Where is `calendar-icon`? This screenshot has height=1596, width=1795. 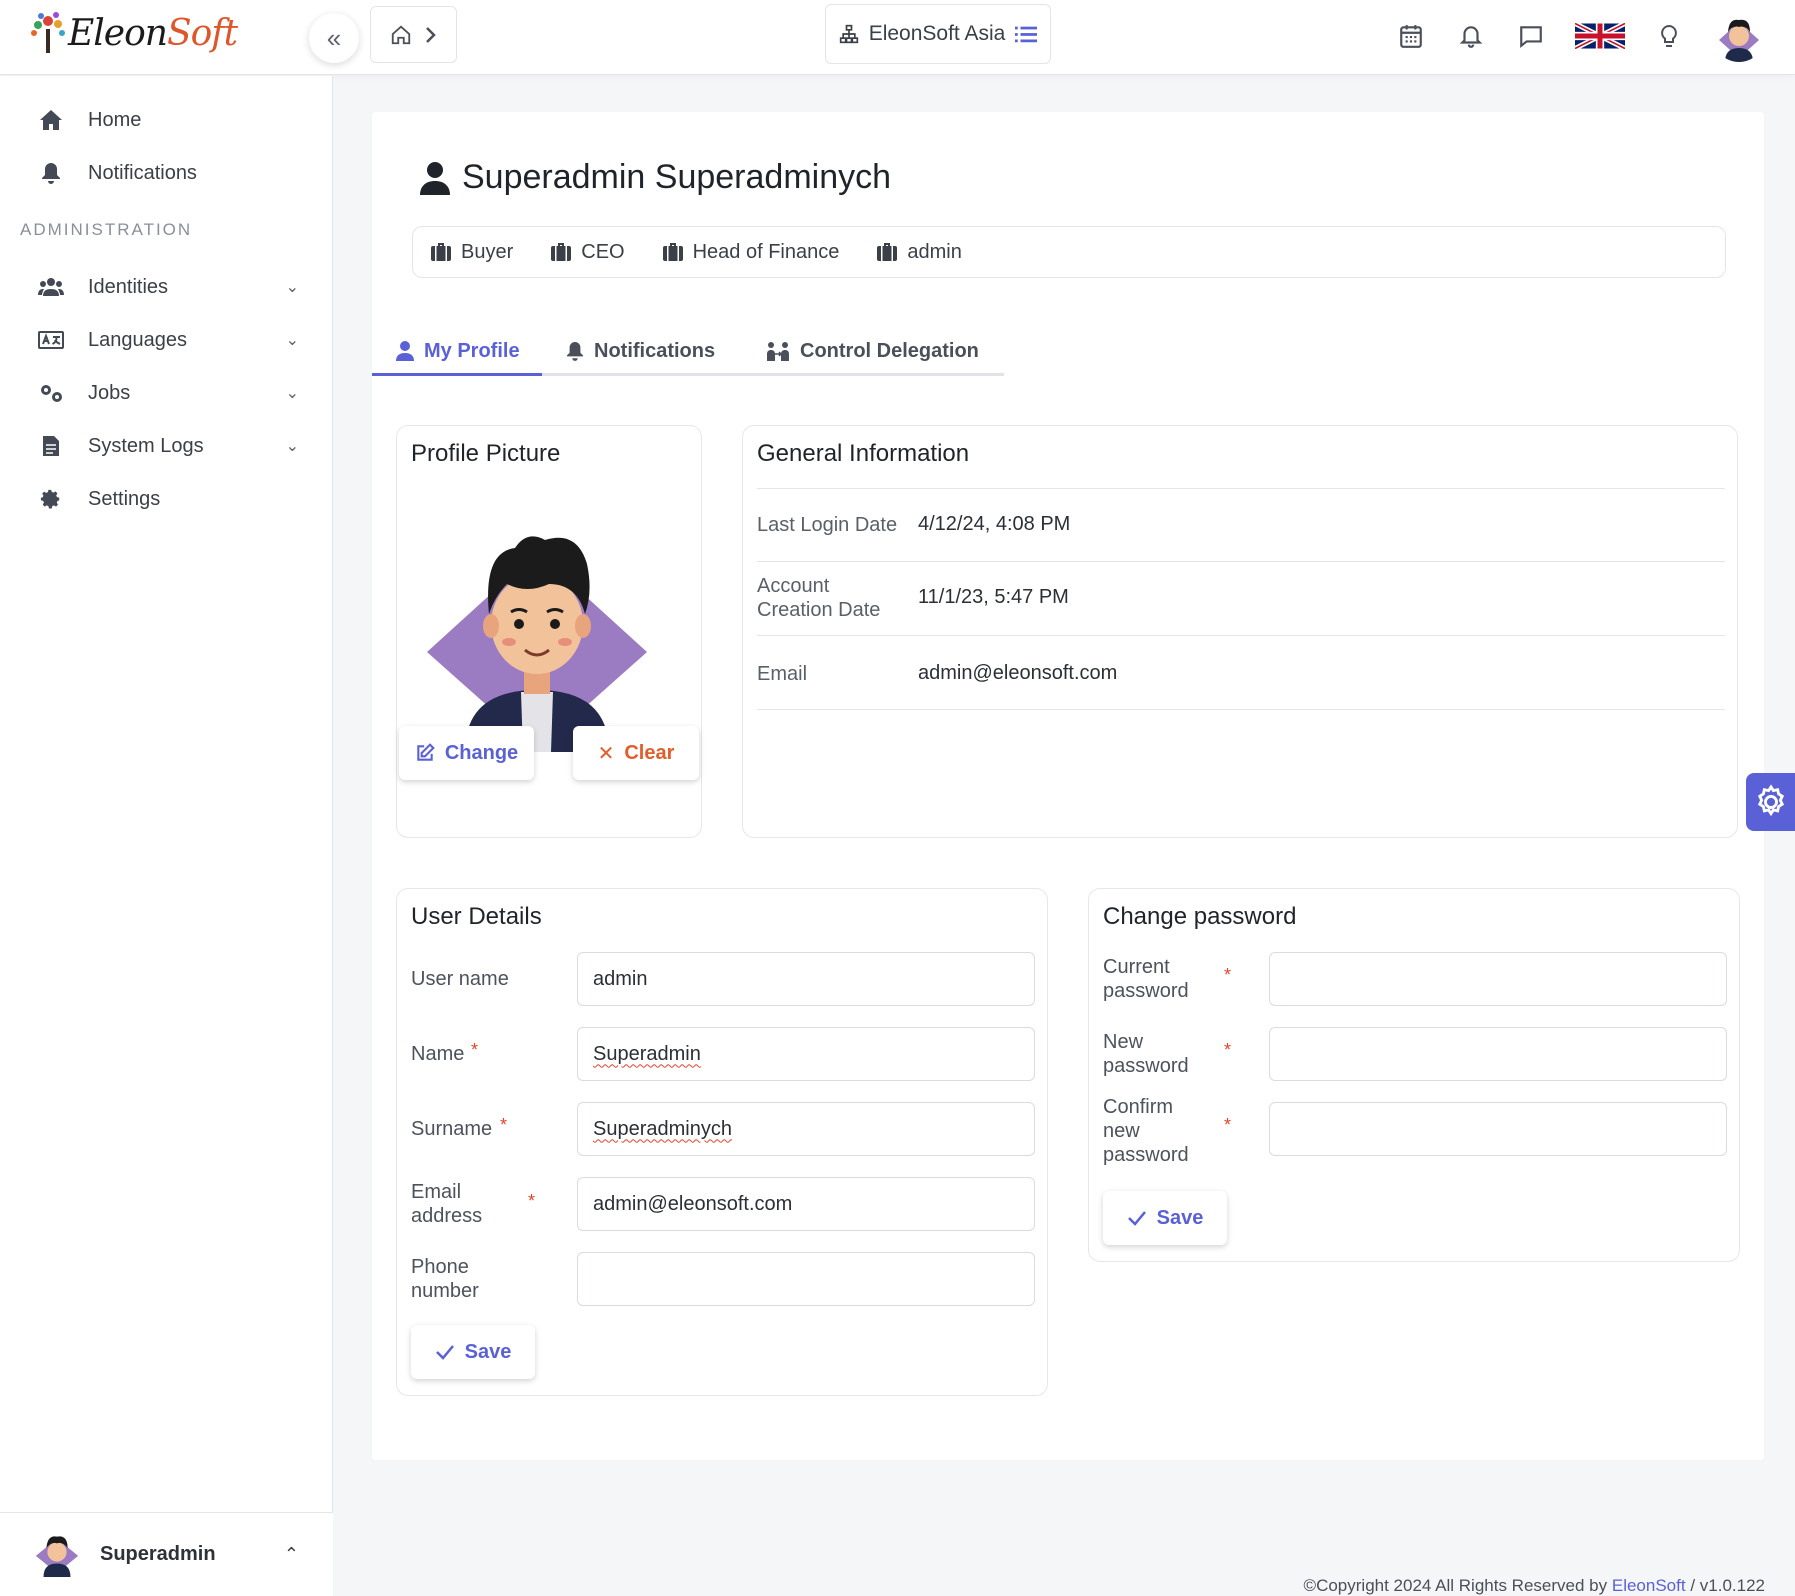
calendar-icon is located at coordinates (1411, 36).